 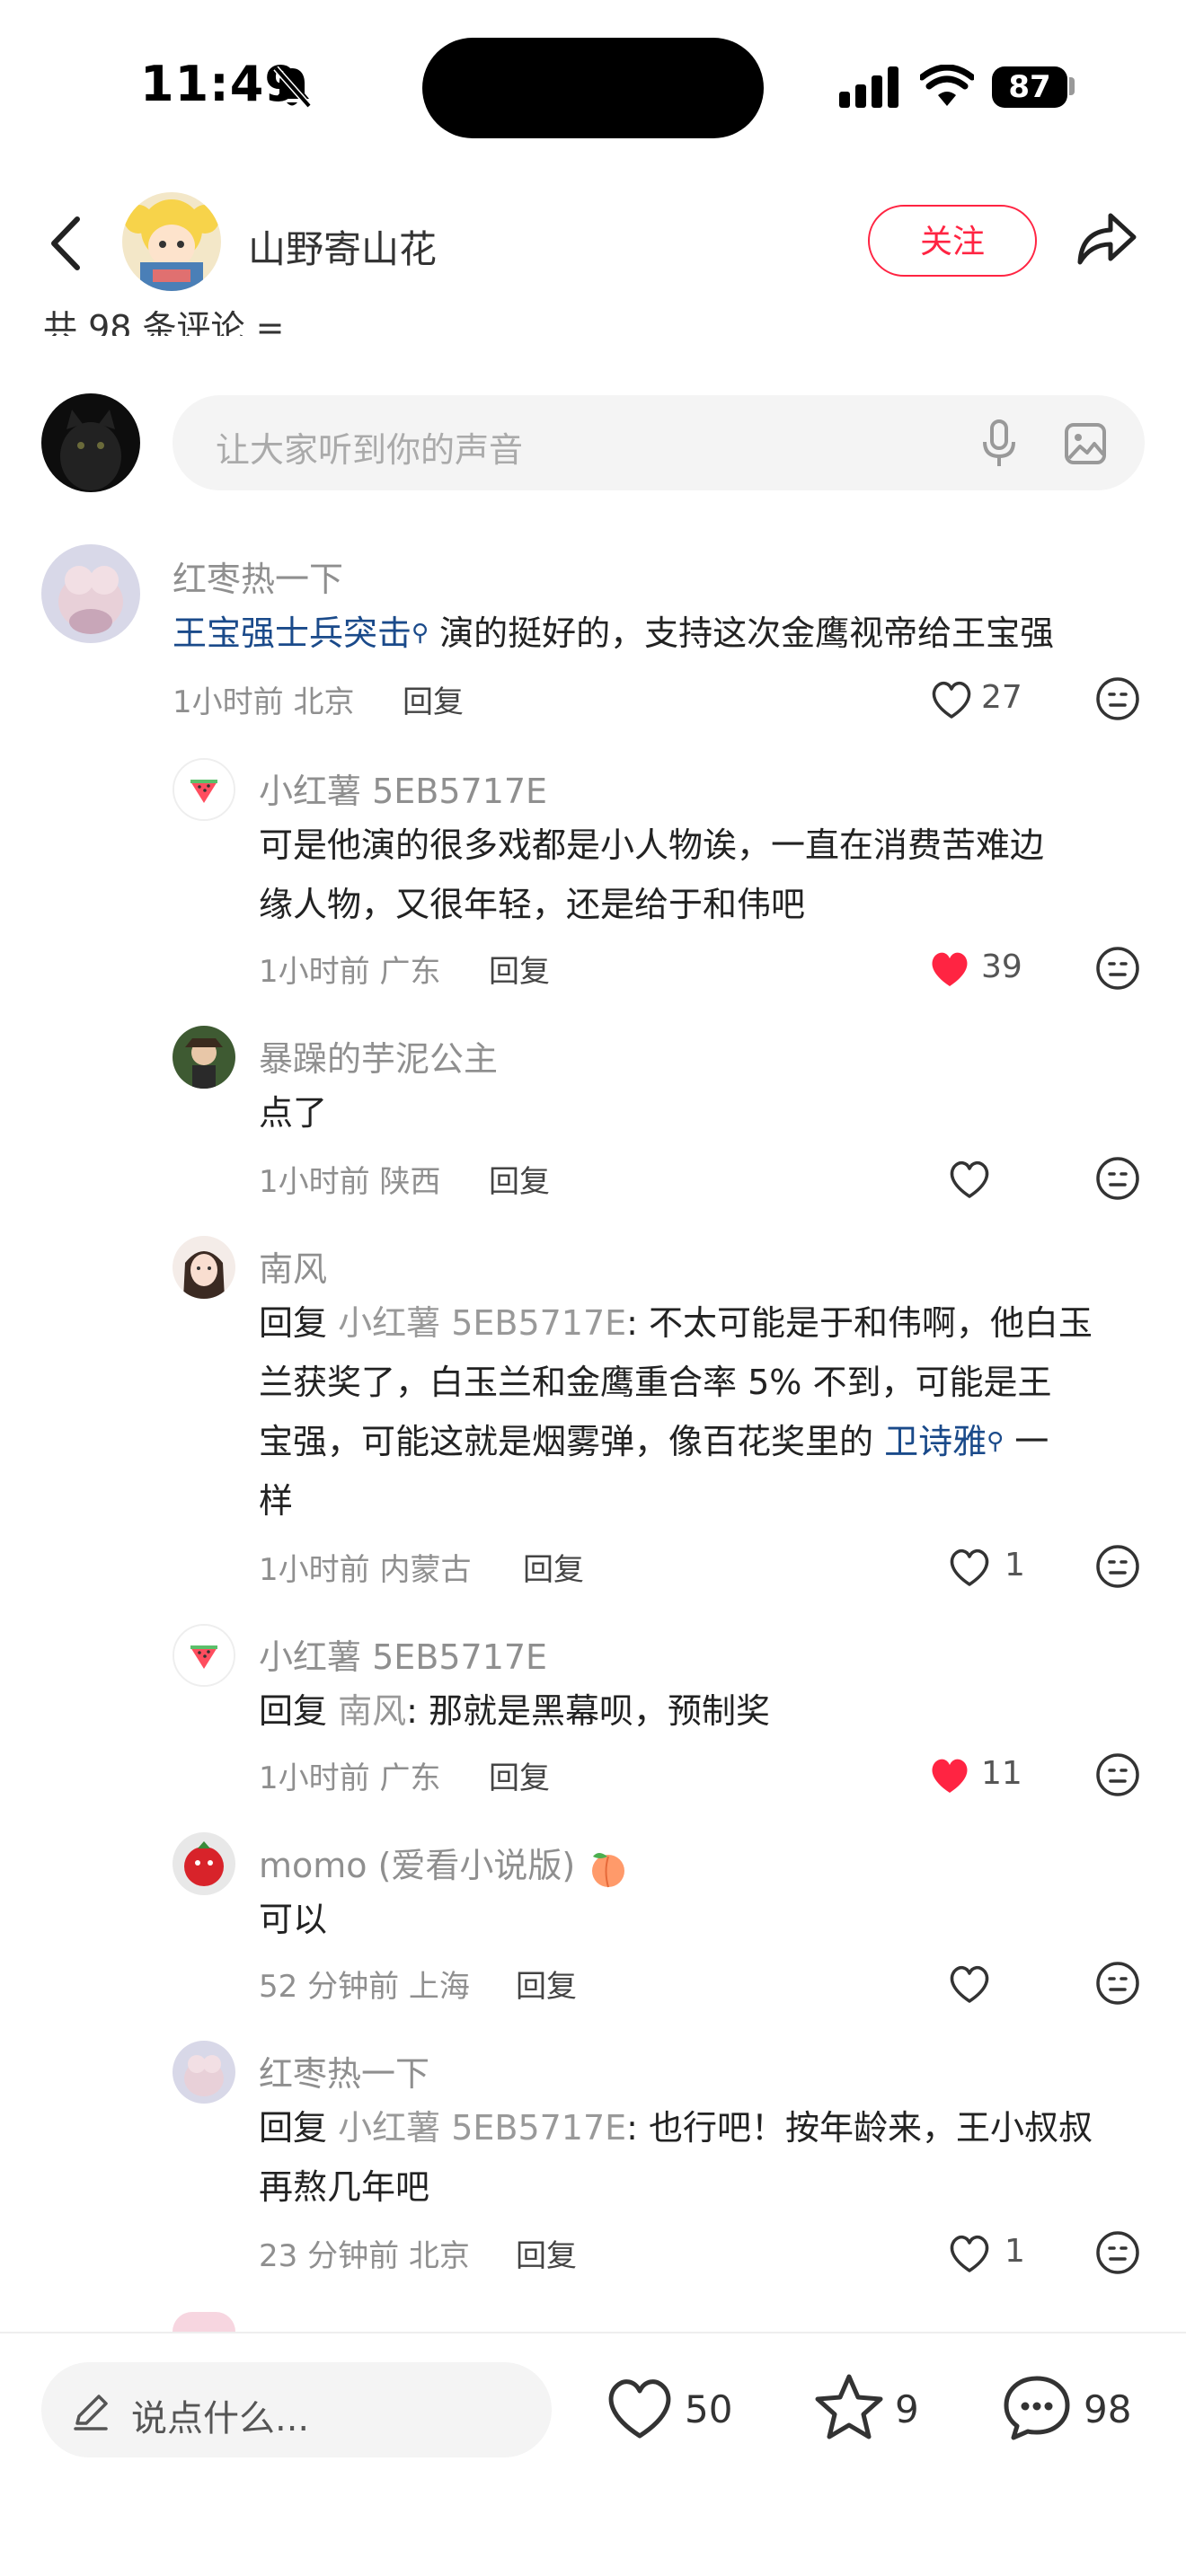 I want to click on commenter-name-text: momo (爱看小说版), so click(x=417, y=1865).